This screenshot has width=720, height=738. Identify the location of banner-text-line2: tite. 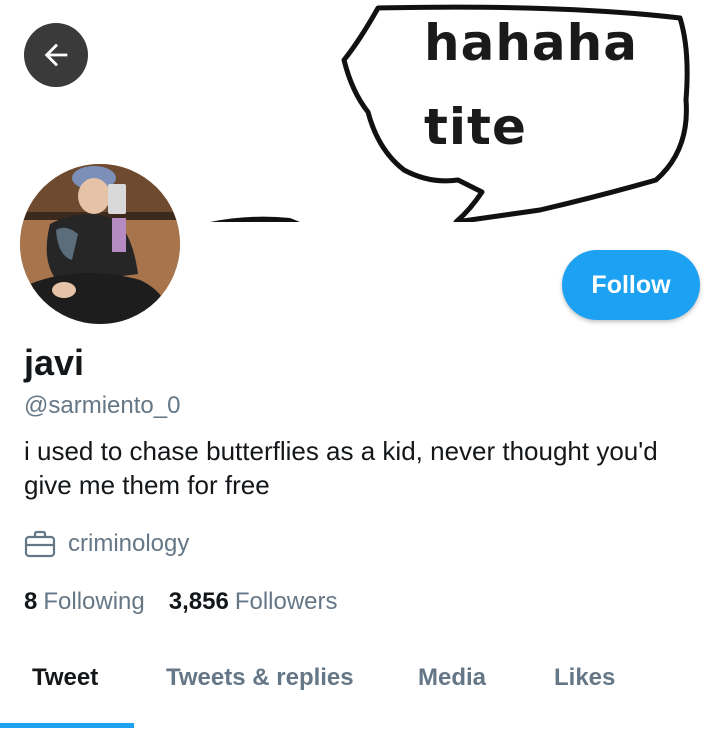
(475, 127).